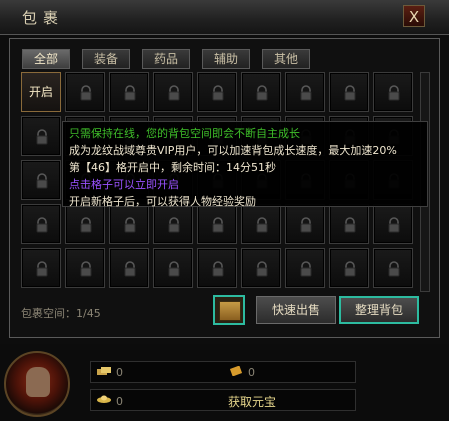 Image resolution: width=449 pixels, height=421 pixels. I want to click on character-portrait-icon, so click(38, 382).